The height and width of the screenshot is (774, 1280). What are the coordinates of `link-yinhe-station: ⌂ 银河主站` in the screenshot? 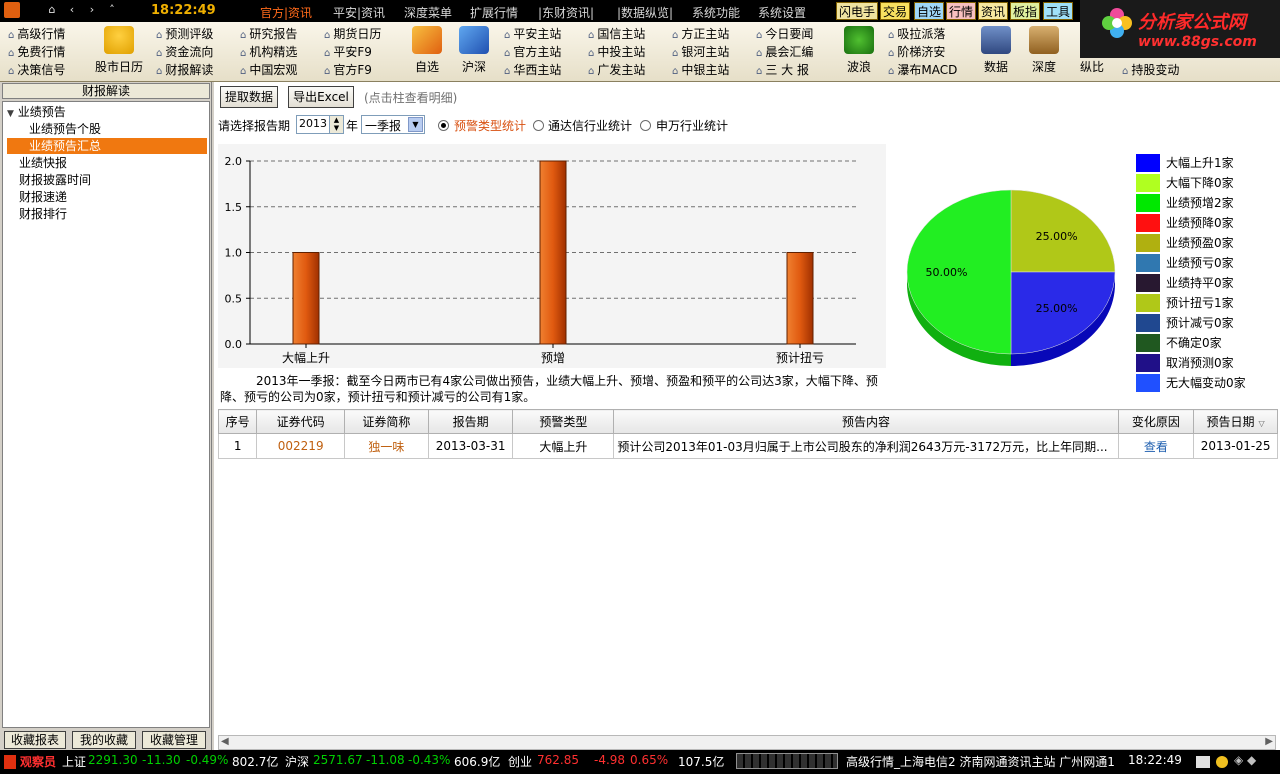 It's located at (700, 53).